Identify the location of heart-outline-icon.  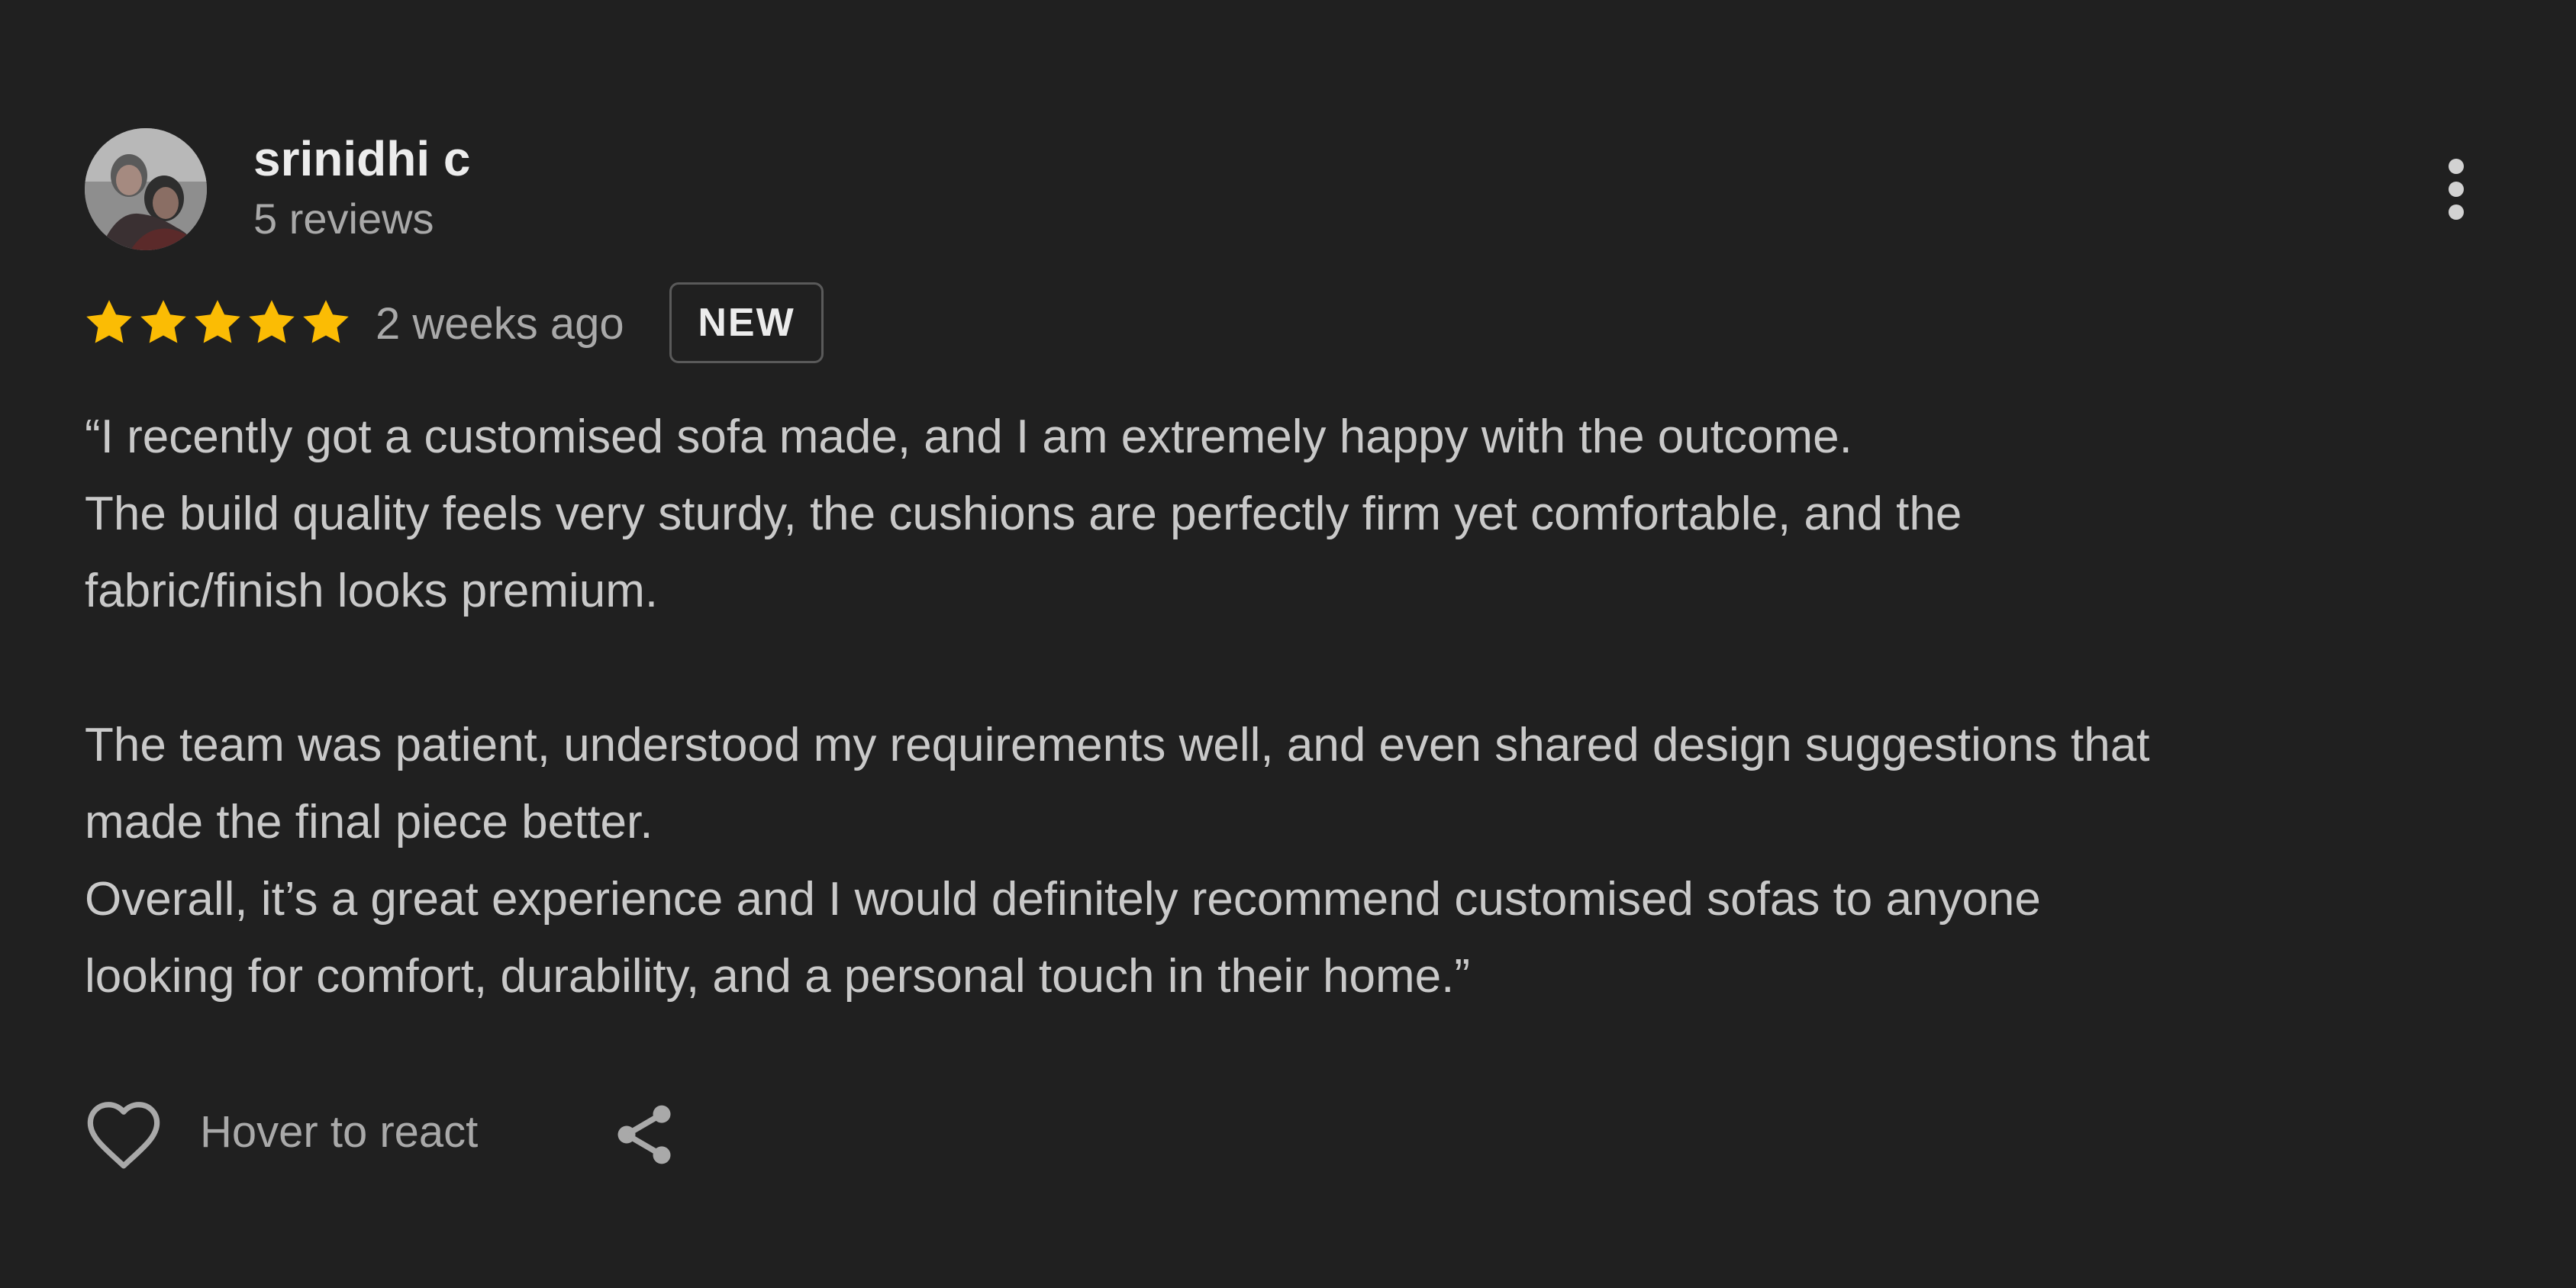
(124, 1135).